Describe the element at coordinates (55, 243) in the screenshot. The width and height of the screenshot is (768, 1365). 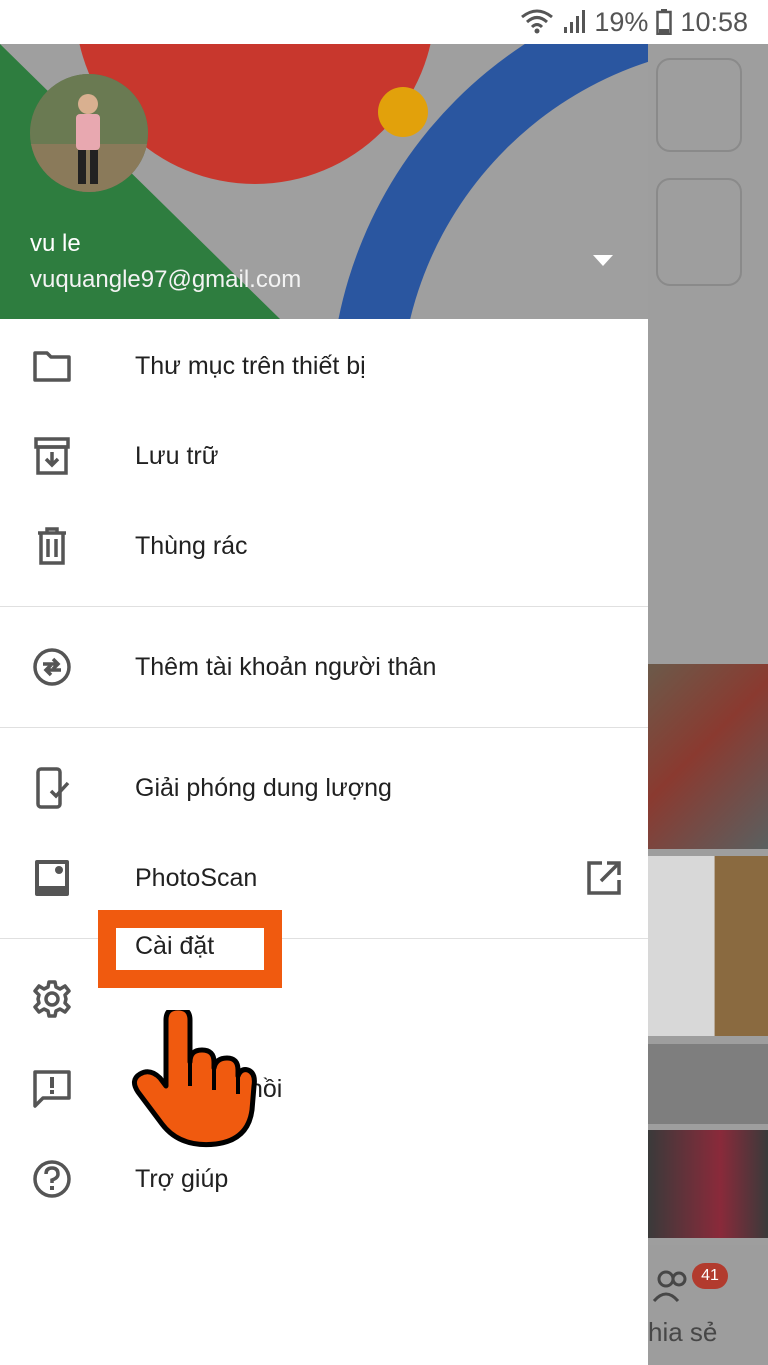
I see `account-name: vu le` at that location.